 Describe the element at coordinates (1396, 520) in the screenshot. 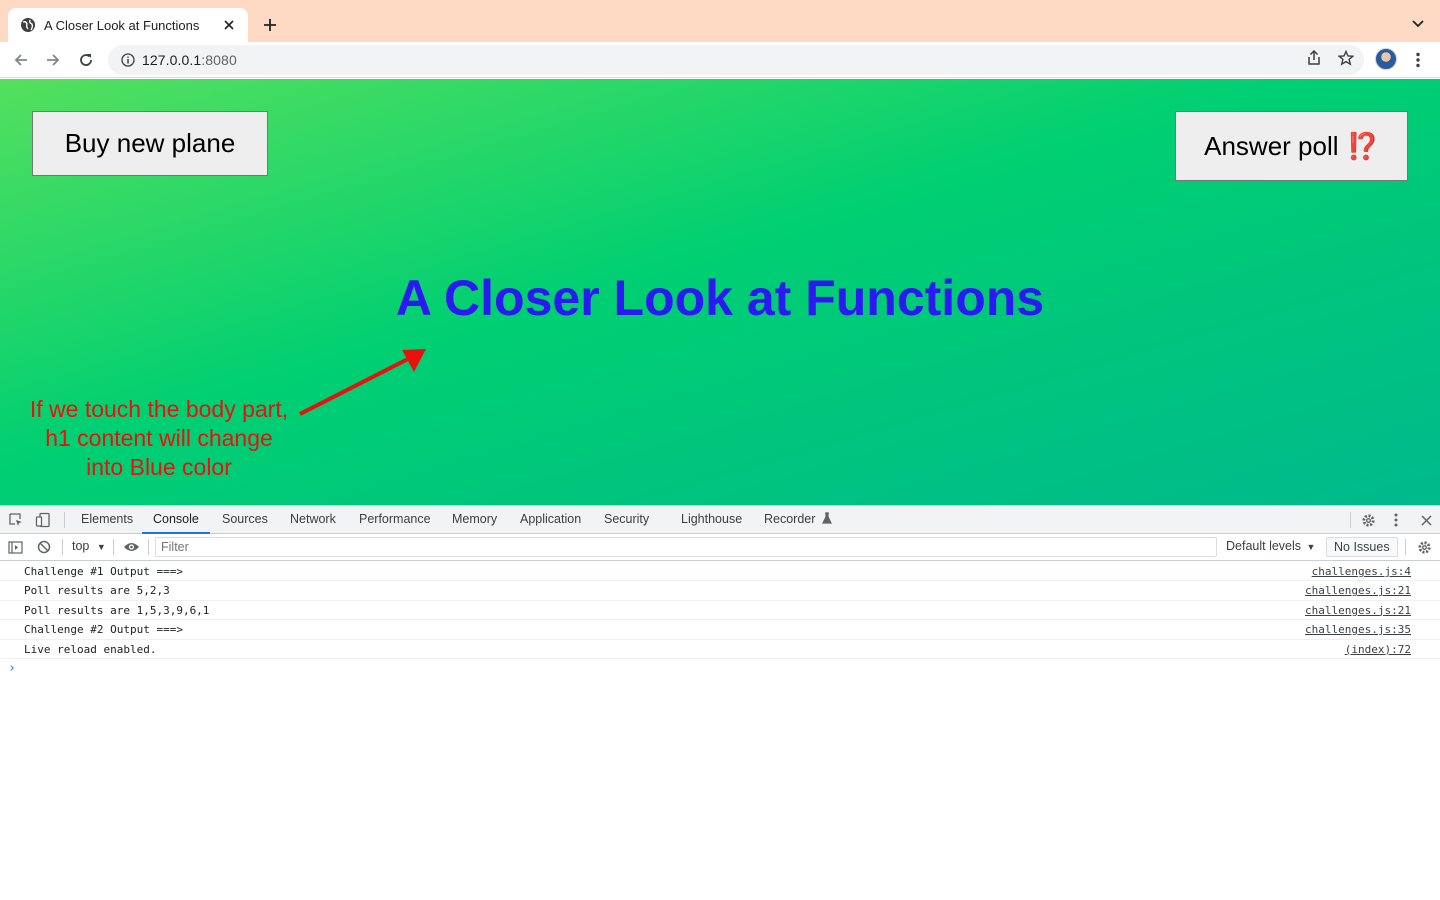

I see `devtools-menu-icon` at that location.